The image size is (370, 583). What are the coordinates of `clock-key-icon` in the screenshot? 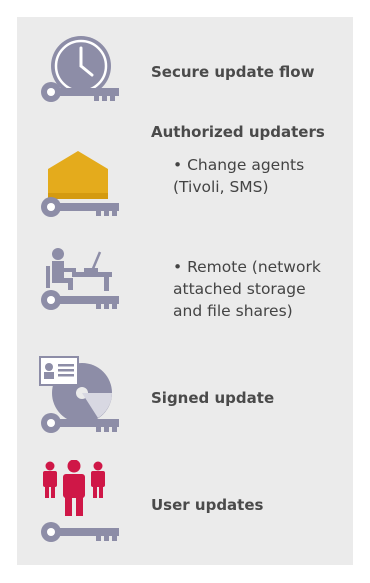 It's located at (80, 69).